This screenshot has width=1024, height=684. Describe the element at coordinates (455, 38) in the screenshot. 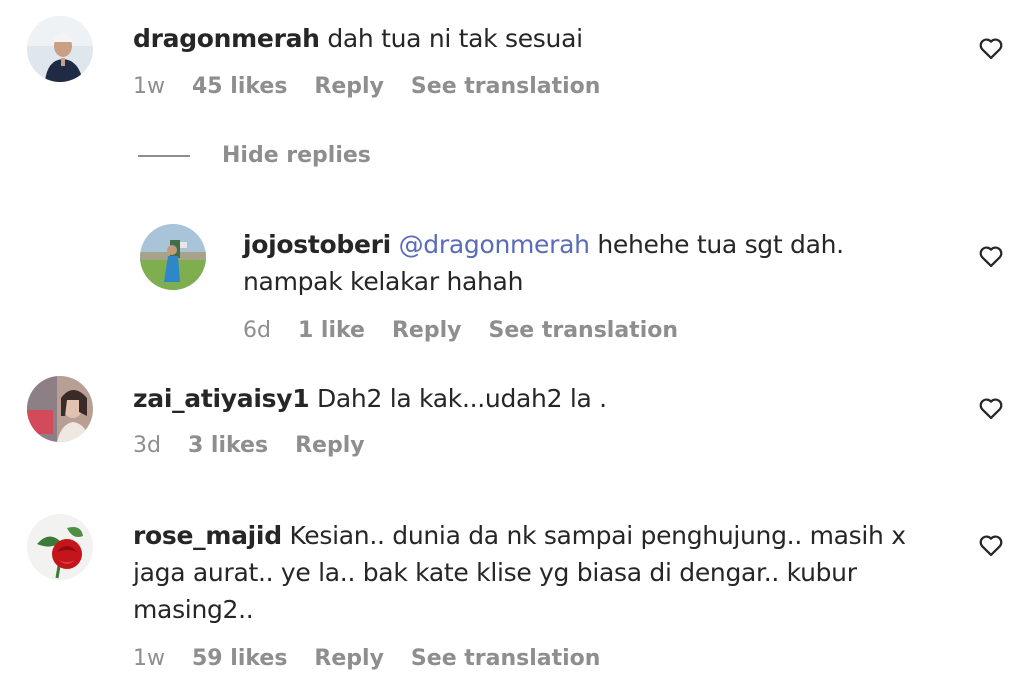

I see `comment-content: dah tua ni tak sesuai` at that location.